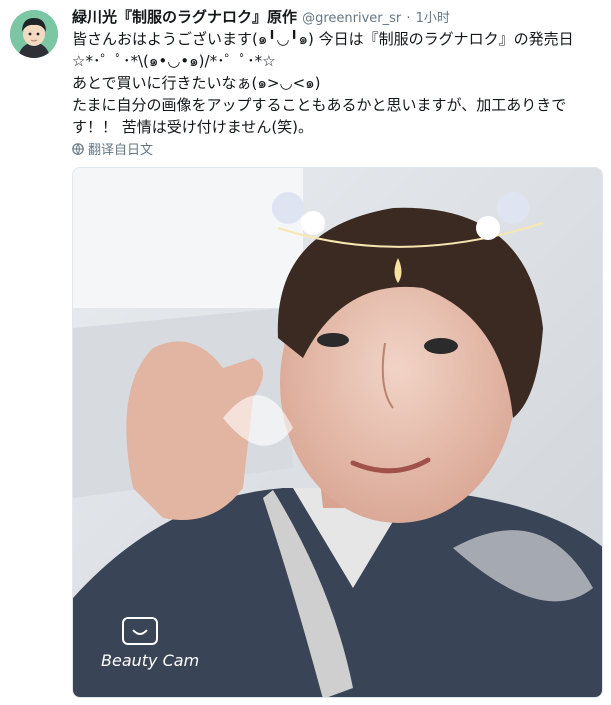  I want to click on tweet-line: す！！ 苦情は受け付けません(笑)。, so click(193, 127).